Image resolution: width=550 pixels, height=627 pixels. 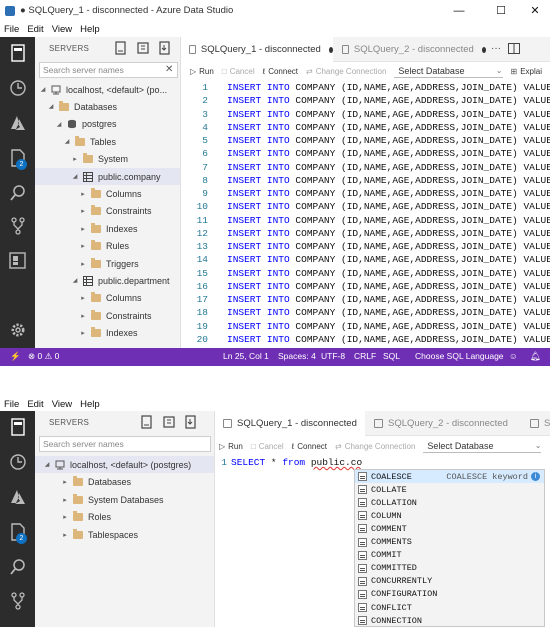 What do you see at coordinates (17, 260) in the screenshot?
I see `extensions-icon` at bounding box center [17, 260].